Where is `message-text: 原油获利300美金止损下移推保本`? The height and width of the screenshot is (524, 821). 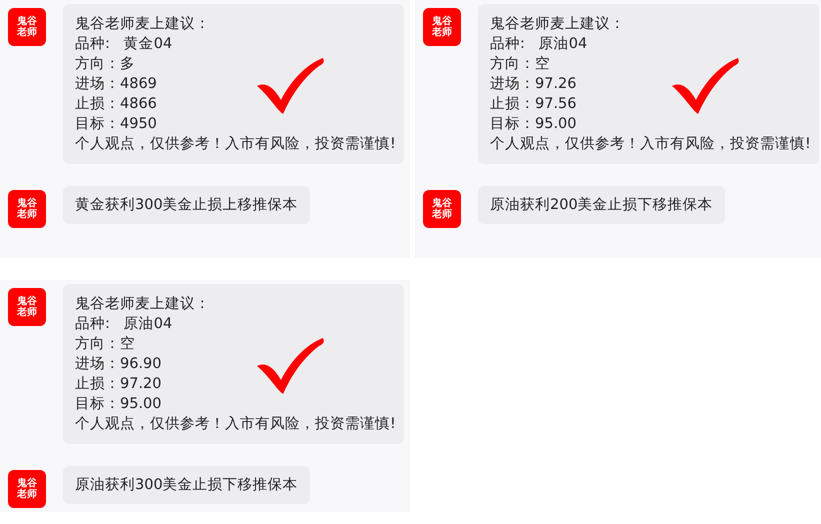
message-text: 原油获利300美金止损下移推保本 is located at coordinates (186, 485).